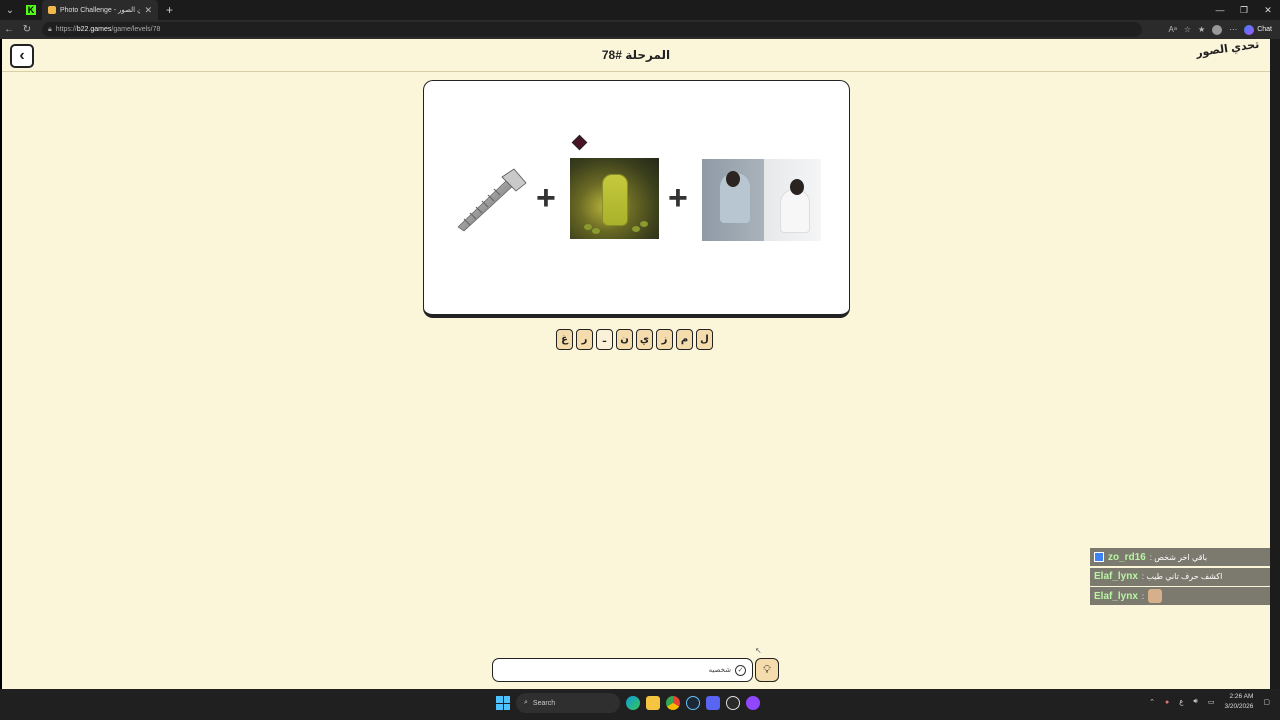 This screenshot has height=720, width=1280. Describe the element at coordinates (50, 29) in the screenshot. I see `lock-icon: 🔒︎` at that location.